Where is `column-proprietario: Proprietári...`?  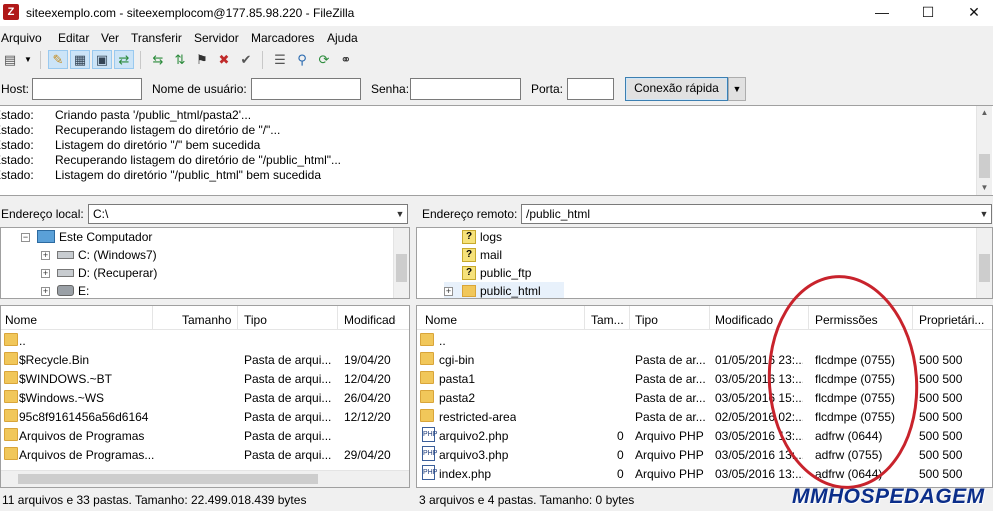
column-proprietario: Proprietári... is located at coordinates (955, 320).